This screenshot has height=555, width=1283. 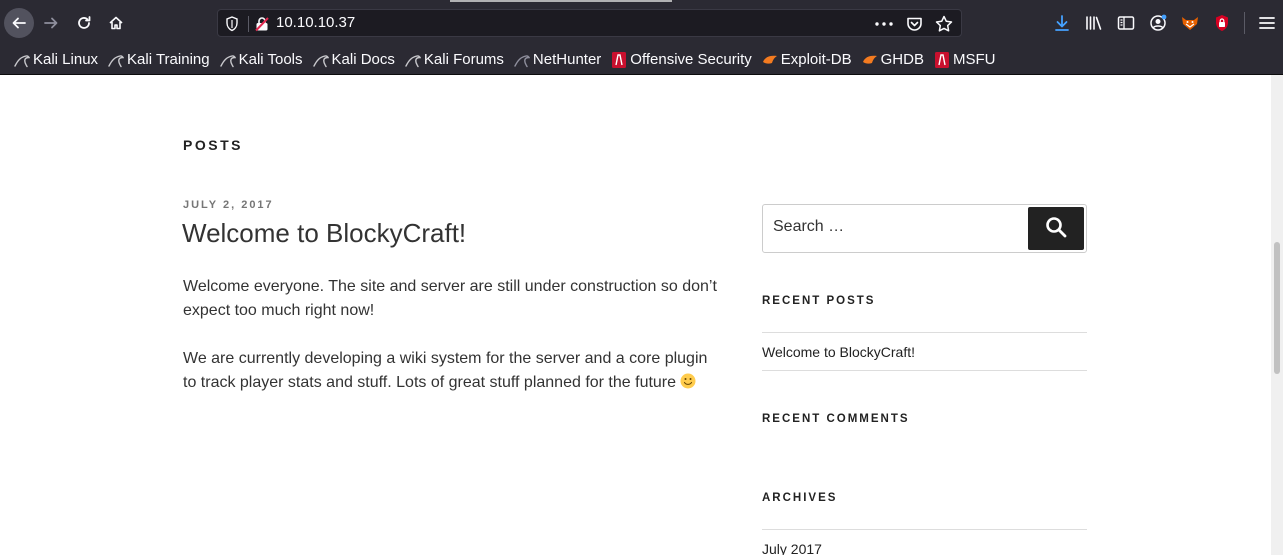 I want to click on bookmark-kali-linux: Kali Linux, so click(x=57, y=60).